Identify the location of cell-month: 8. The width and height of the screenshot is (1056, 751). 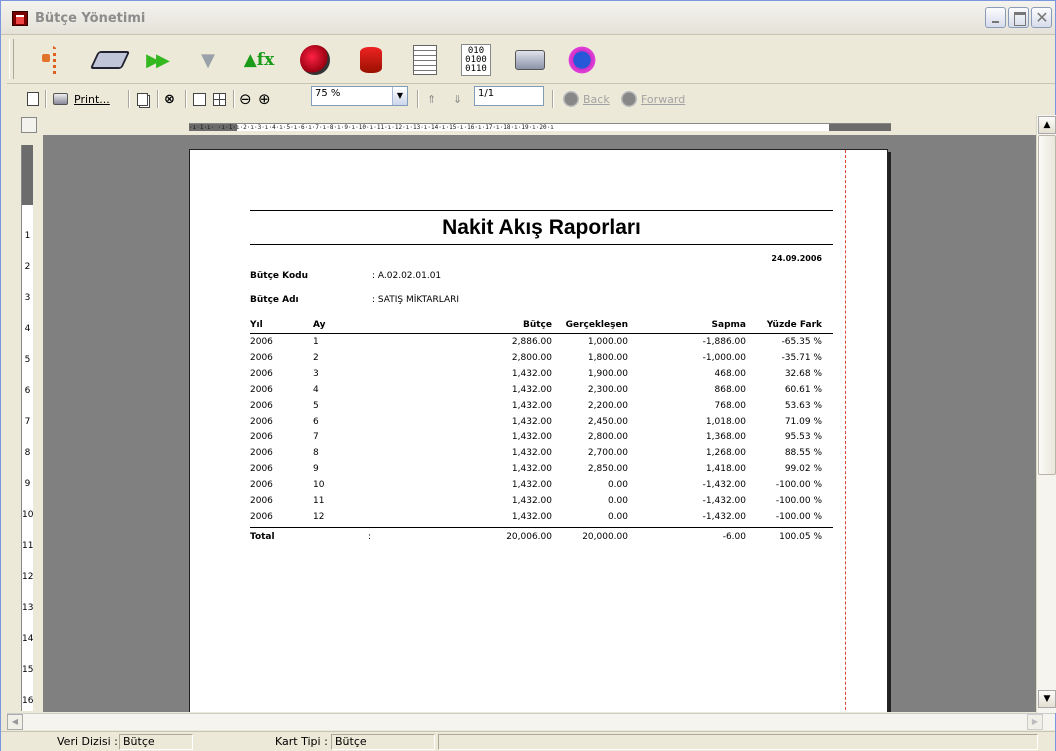
(316, 453).